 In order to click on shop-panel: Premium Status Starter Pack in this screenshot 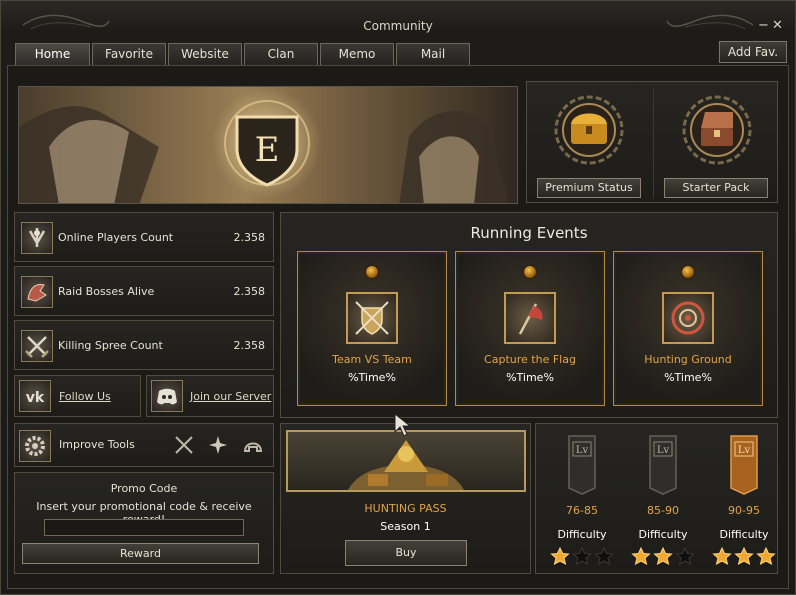, I will do `click(652, 142)`.